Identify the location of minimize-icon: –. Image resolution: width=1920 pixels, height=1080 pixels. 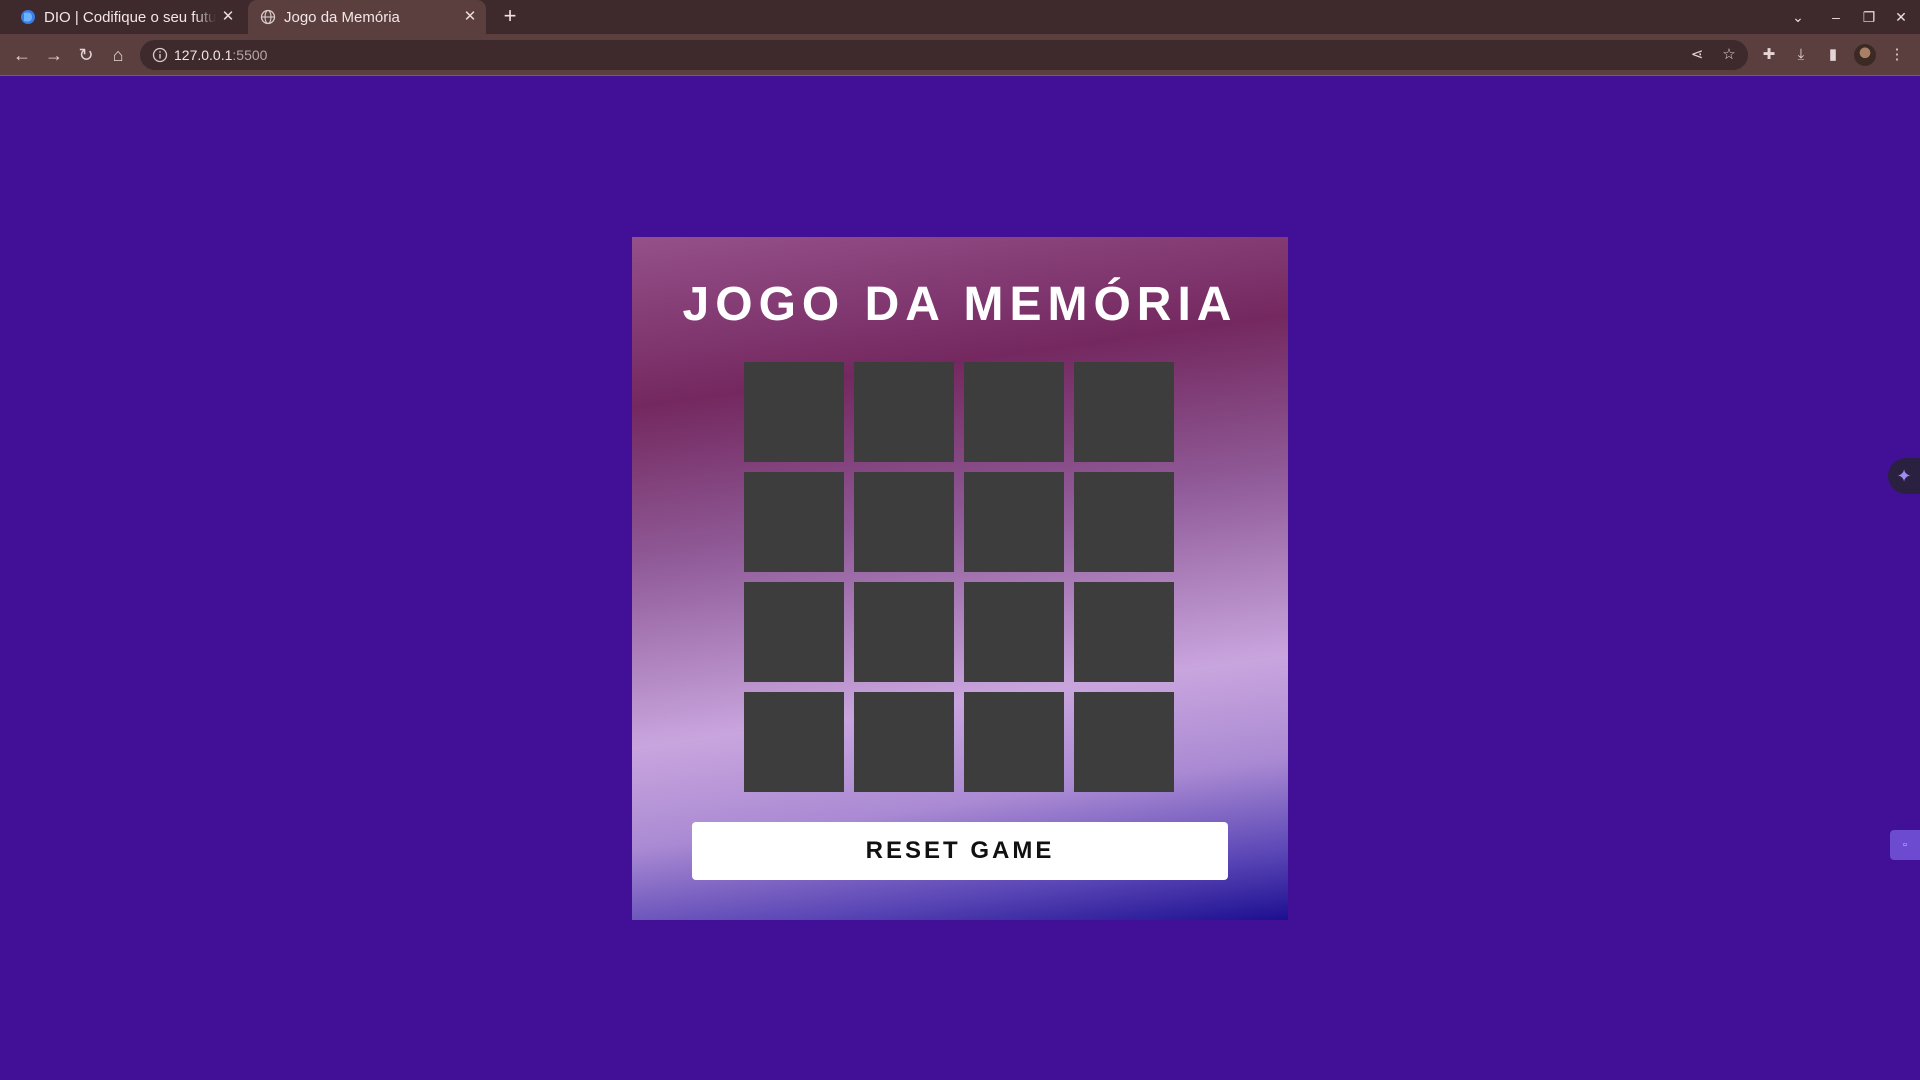
(1836, 17).